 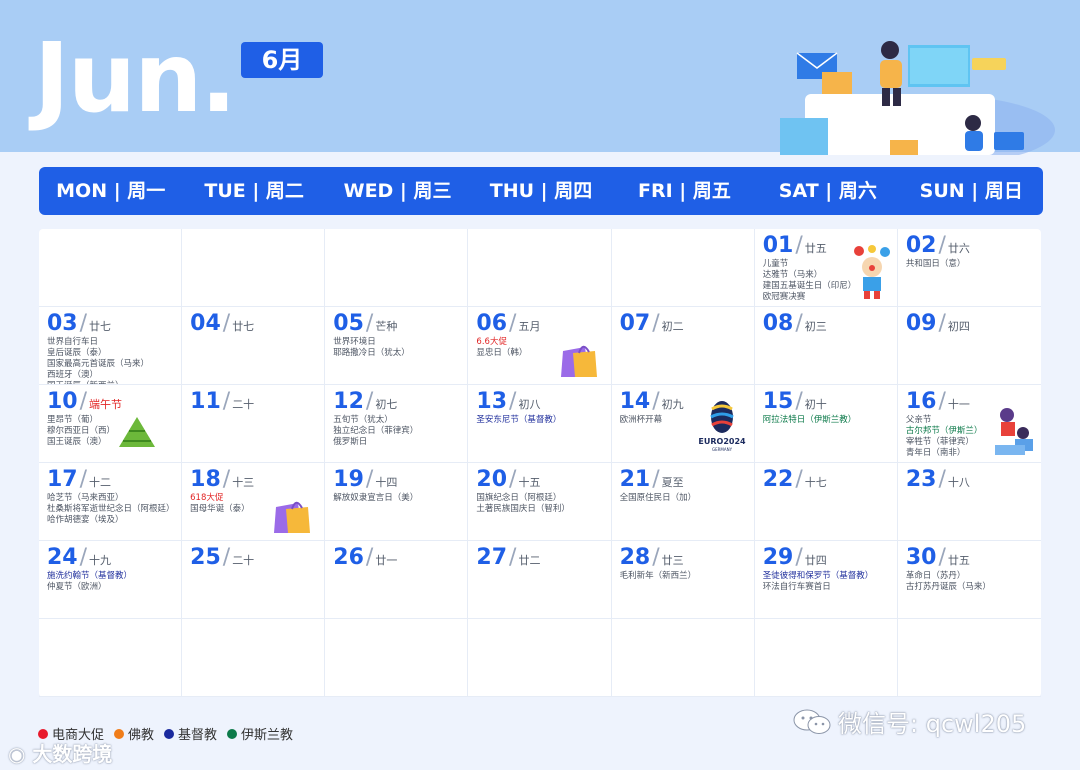 What do you see at coordinates (826, 424) in the screenshot?
I see `day-cell: 15/初十 阿拉法特日（伊斯兰教）` at bounding box center [826, 424].